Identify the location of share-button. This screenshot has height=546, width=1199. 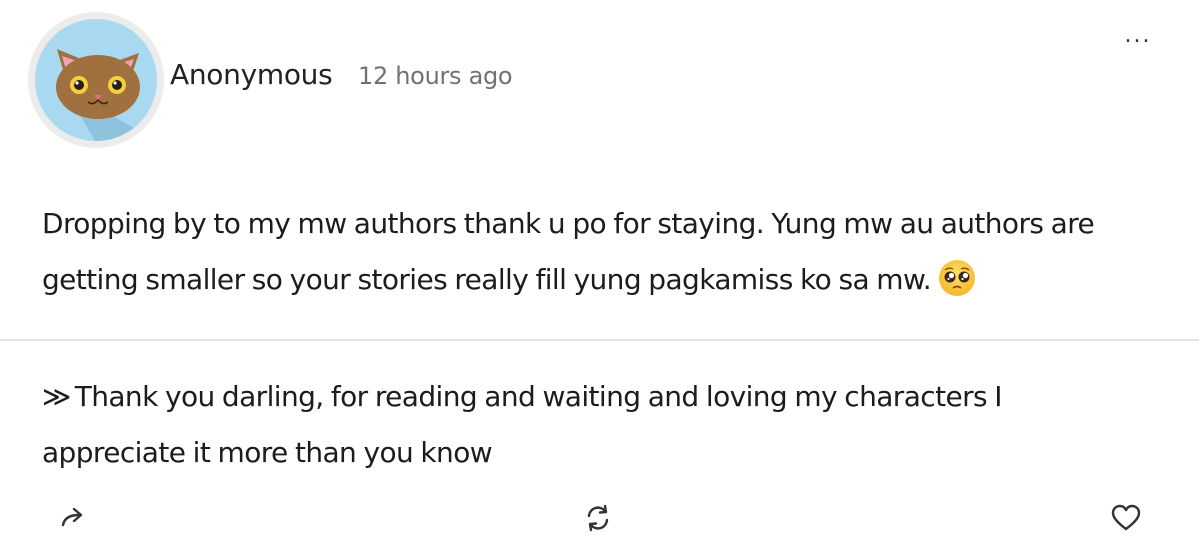
(74, 518).